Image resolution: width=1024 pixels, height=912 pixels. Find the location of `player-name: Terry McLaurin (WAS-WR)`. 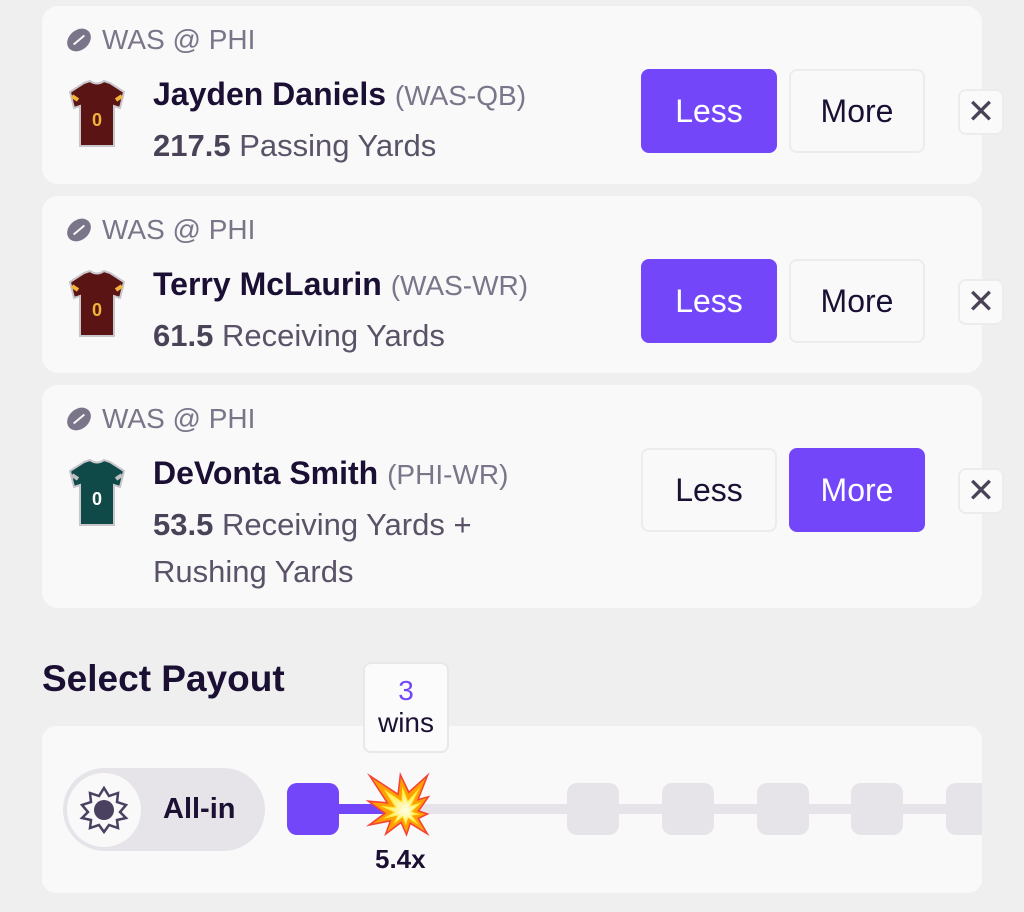

player-name: Terry McLaurin (WAS-WR) is located at coordinates (340, 284).